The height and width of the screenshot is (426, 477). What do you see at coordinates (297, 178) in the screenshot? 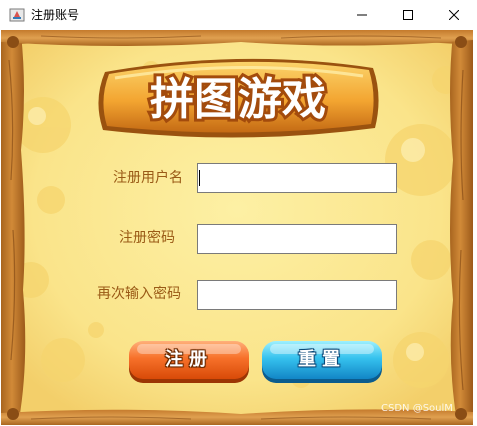
I see `username-input` at bounding box center [297, 178].